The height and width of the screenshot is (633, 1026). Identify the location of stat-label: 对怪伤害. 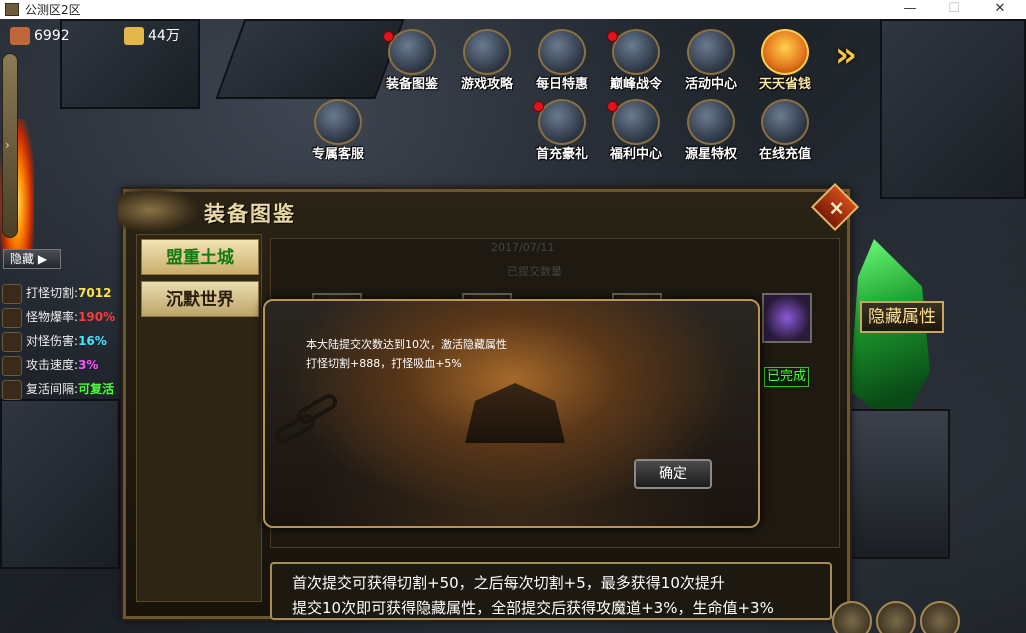
(50, 341).